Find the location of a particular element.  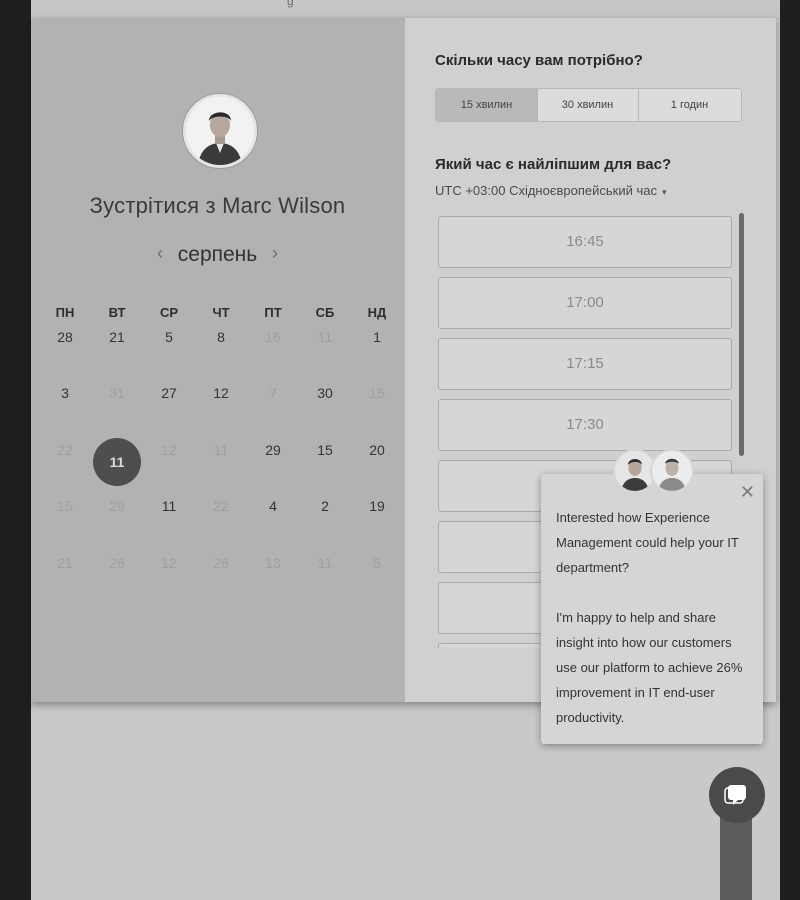

duration-option: 30 хвилин is located at coordinates (588, 105).